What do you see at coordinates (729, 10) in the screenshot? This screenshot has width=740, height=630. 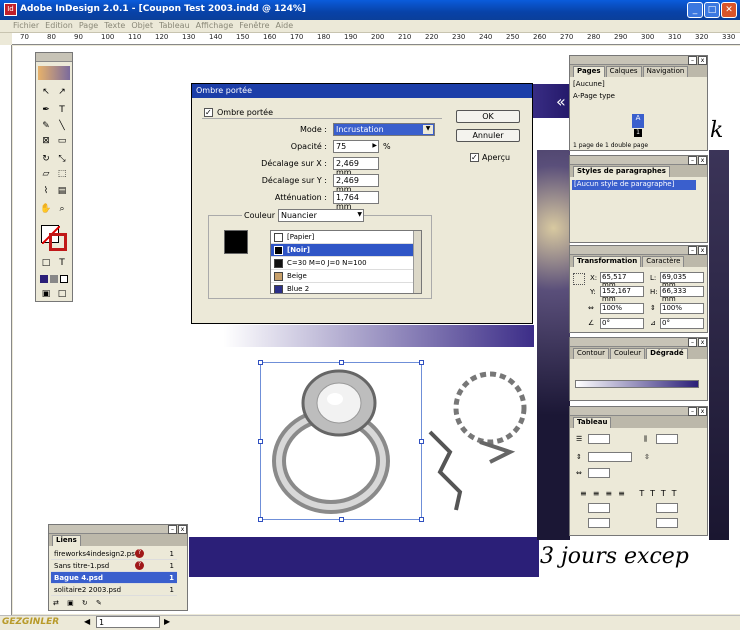 I see `close-icon: ✕` at bounding box center [729, 10].